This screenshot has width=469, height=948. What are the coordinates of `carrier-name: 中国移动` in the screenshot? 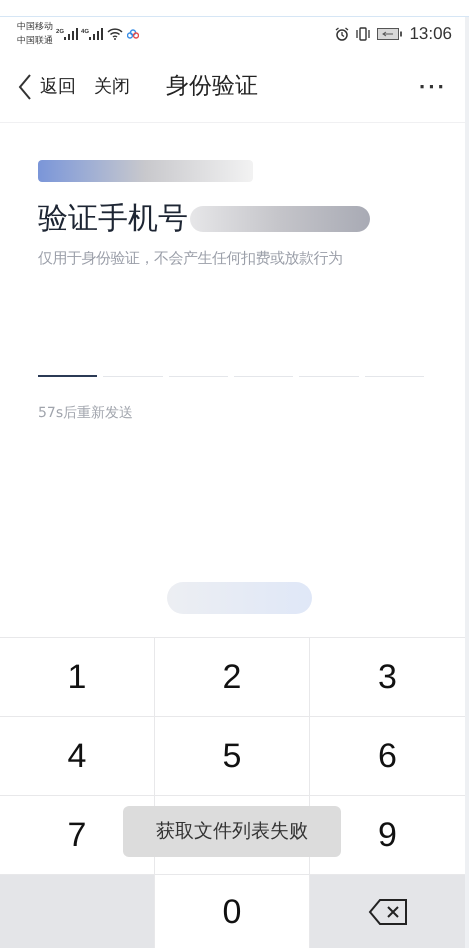 It's located at (35, 27).